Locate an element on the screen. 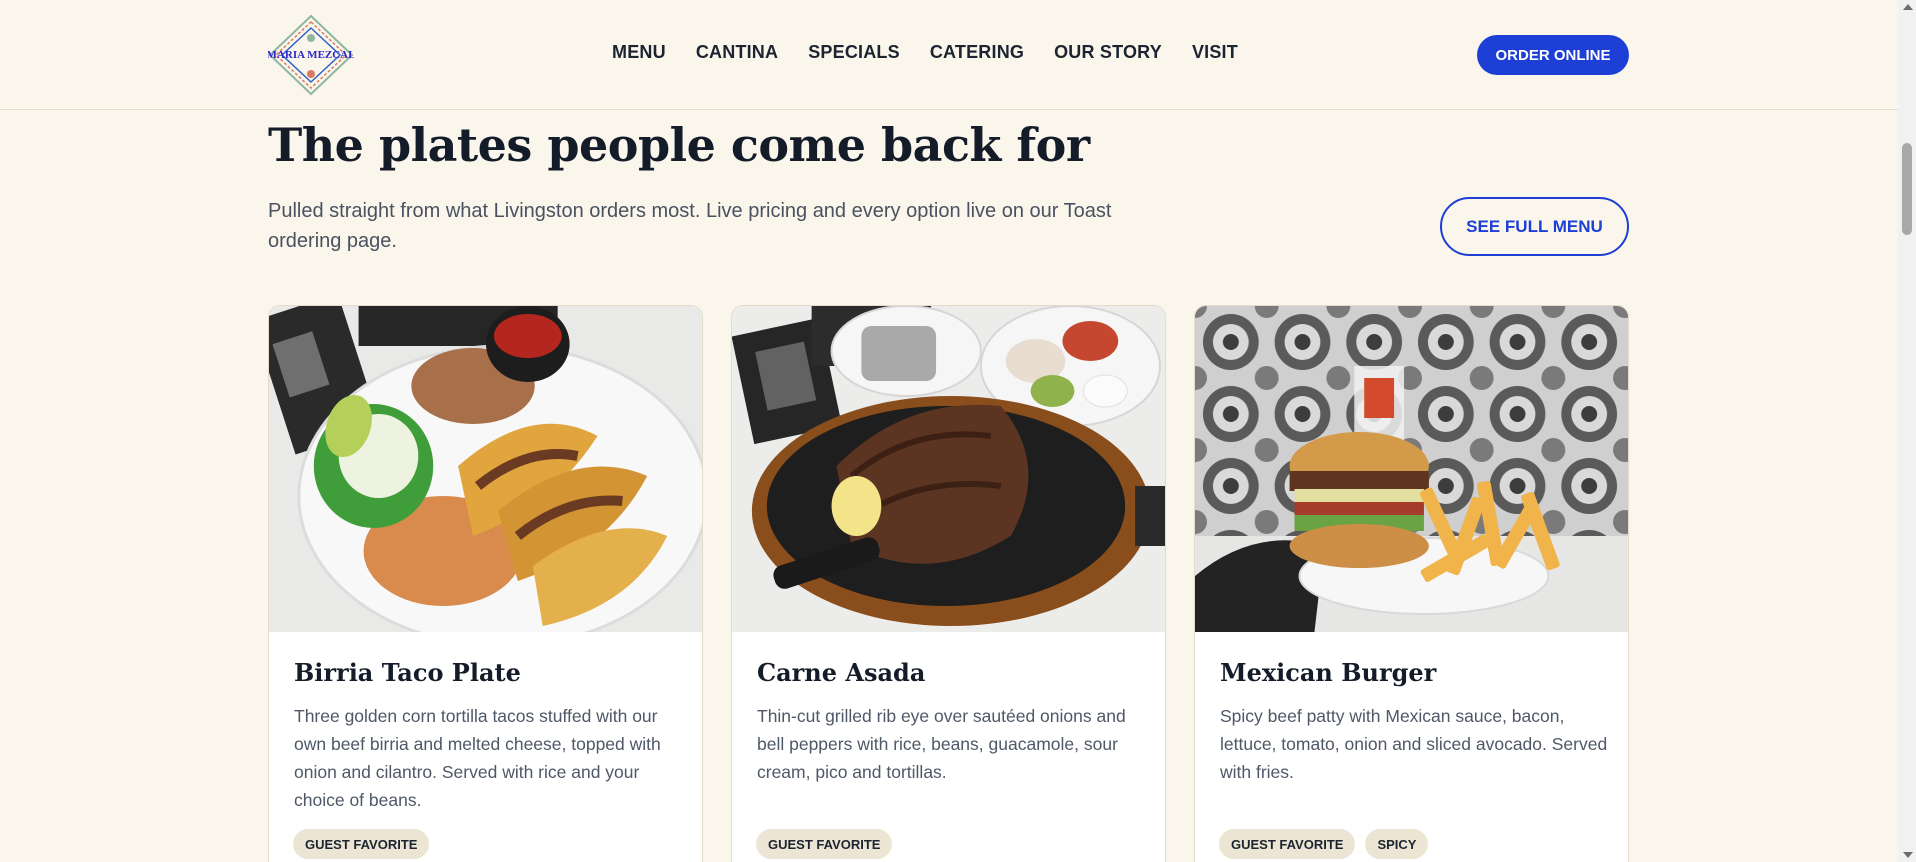 Image resolution: width=1916 pixels, height=862 pixels. nav-cantina: CANTINA is located at coordinates (737, 52).